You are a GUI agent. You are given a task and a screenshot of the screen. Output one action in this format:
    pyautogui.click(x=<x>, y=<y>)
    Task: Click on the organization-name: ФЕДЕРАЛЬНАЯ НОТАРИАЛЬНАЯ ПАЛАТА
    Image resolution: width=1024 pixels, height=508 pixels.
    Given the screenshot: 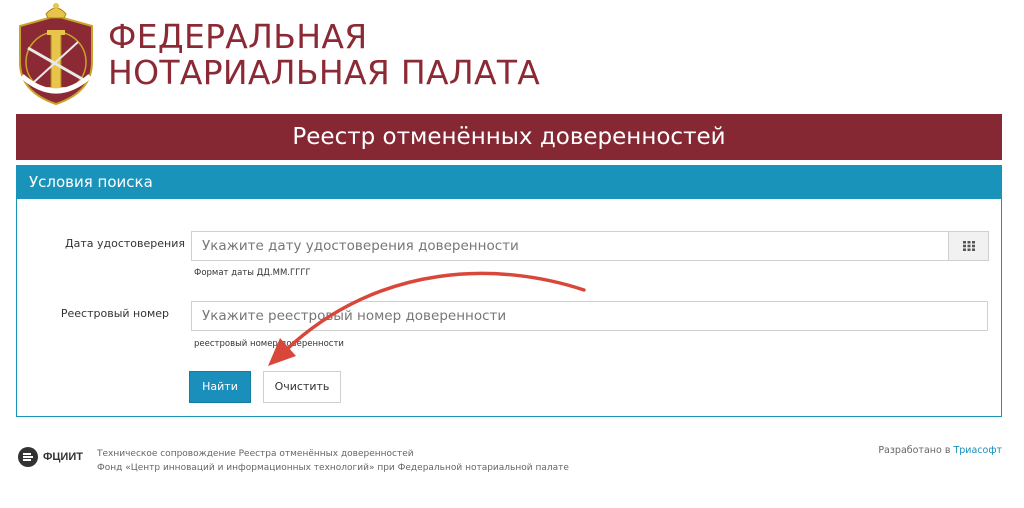 What is the action you would take?
    pyautogui.click(x=324, y=55)
    